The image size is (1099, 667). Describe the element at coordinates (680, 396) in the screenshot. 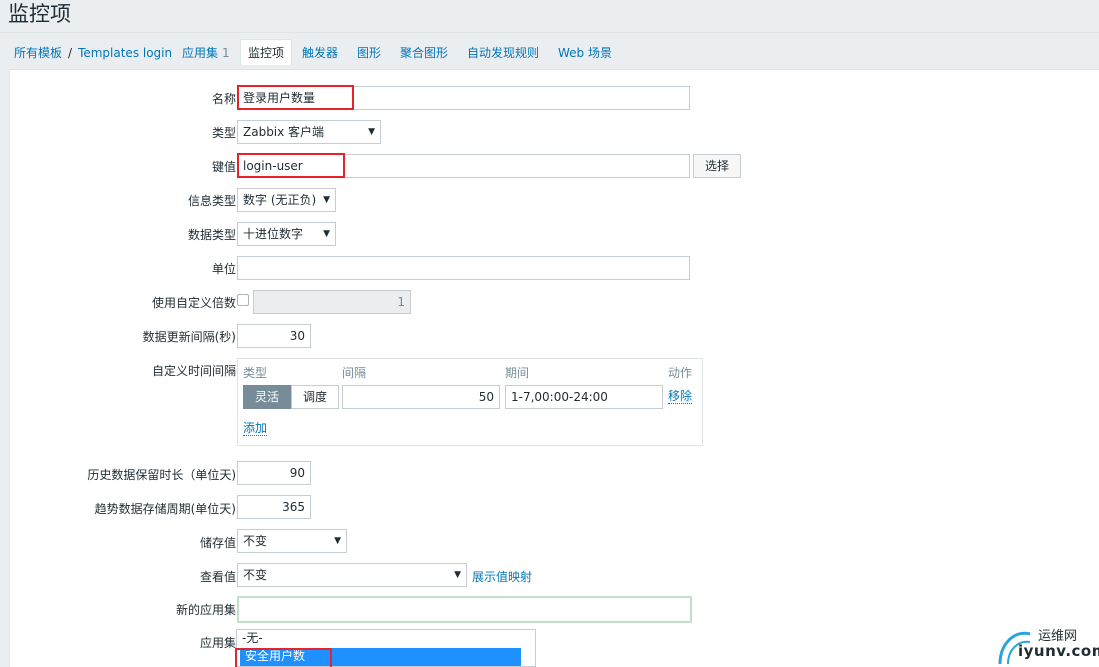

I see `remove-interval-link: 移除` at that location.